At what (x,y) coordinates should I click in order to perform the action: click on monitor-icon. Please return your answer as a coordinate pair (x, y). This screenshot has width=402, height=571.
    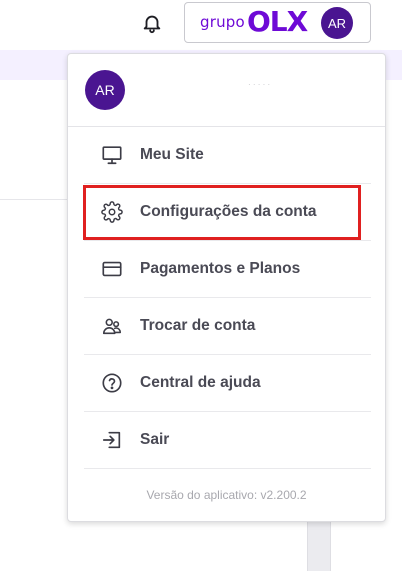
    Looking at the image, I should click on (112, 155).